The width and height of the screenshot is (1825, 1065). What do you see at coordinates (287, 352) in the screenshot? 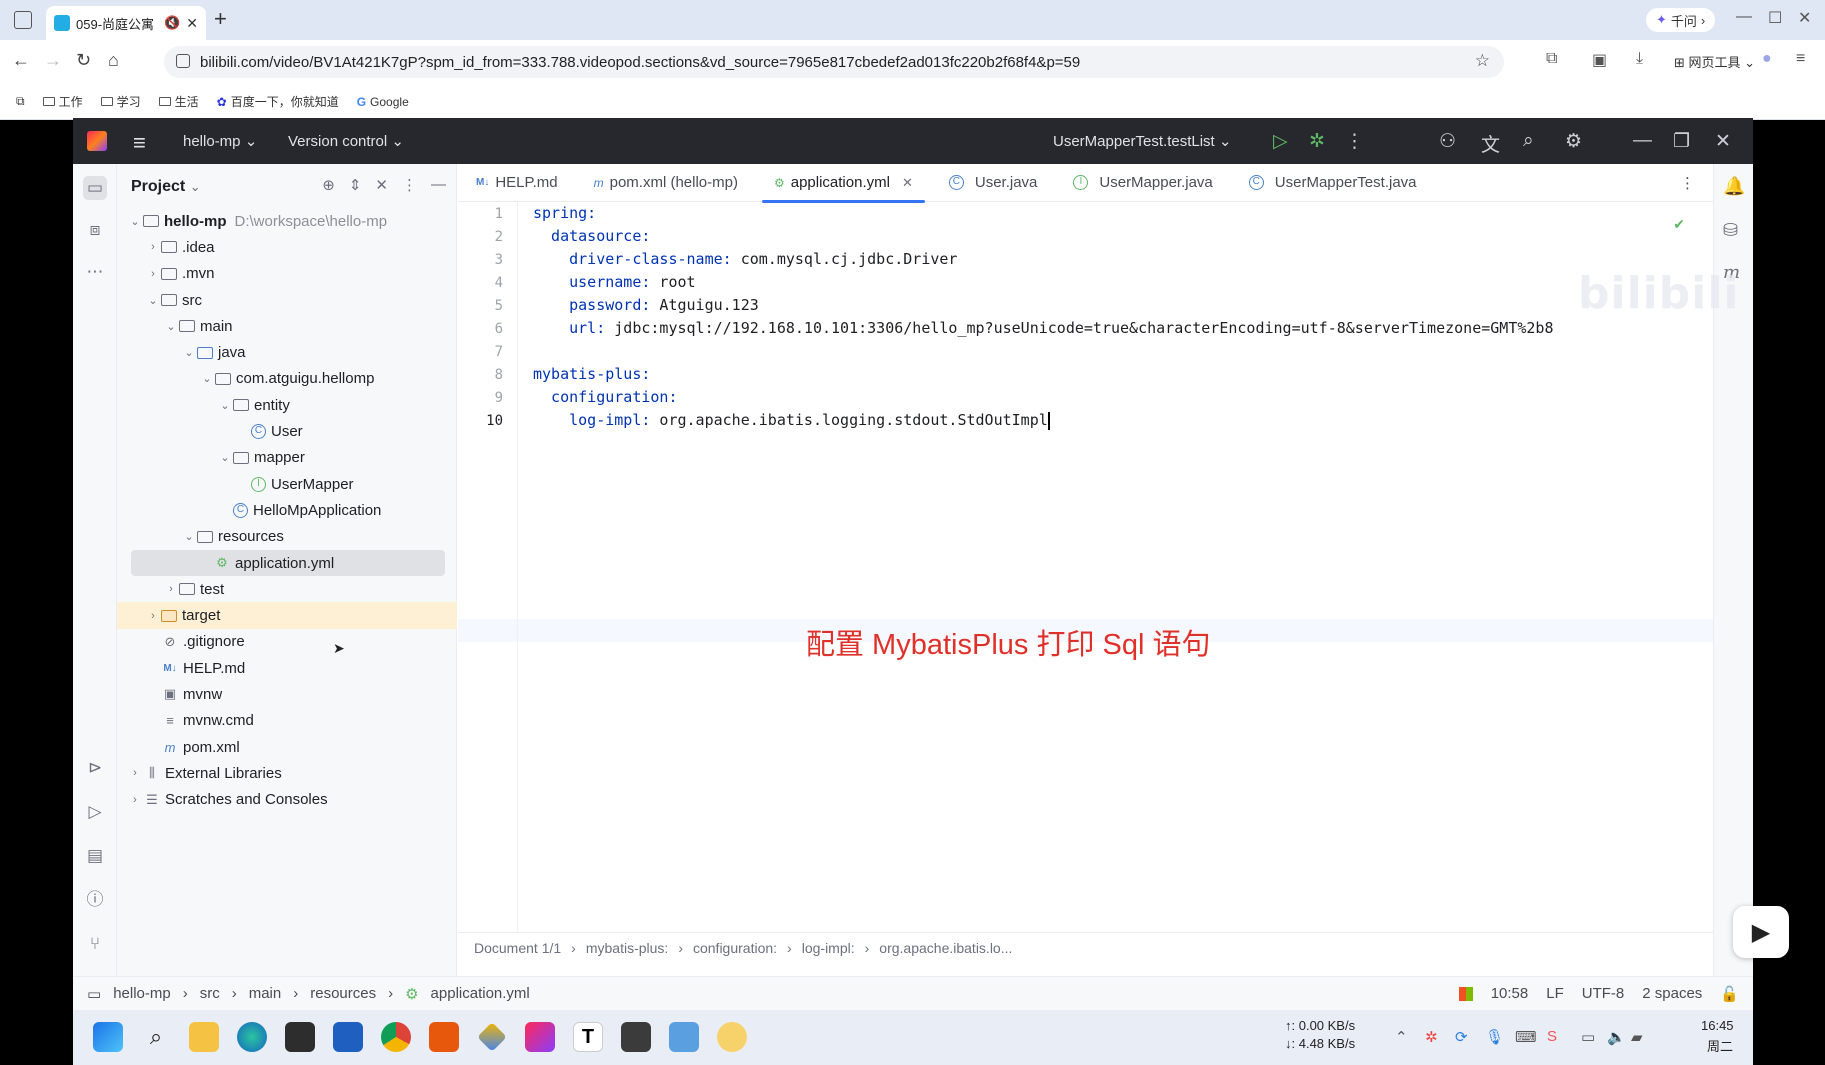
I see `tree-item-java: ⌄ java` at bounding box center [287, 352].